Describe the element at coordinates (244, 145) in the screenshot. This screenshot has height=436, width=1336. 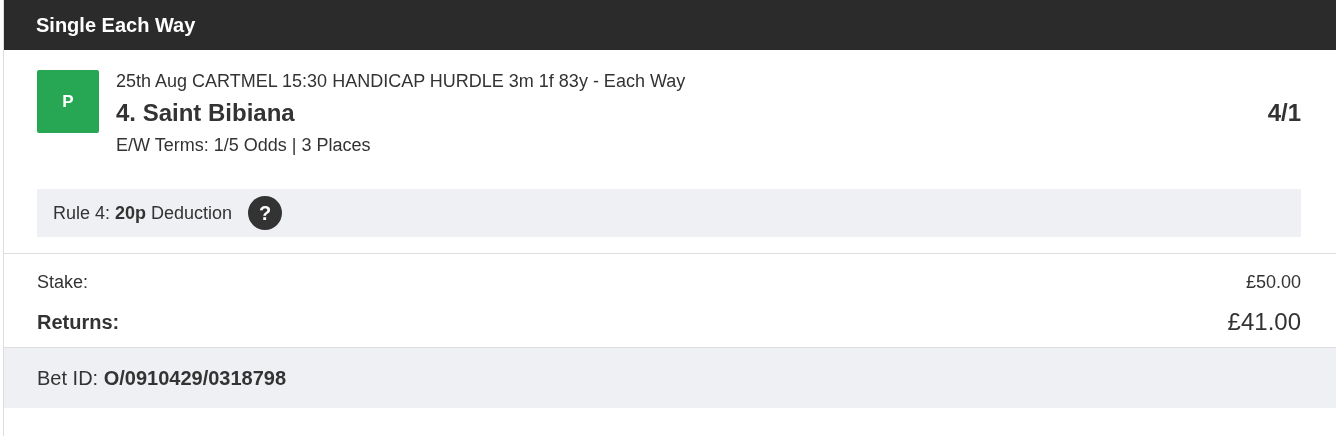
I see `each-way-terms: E/W Terms: 1/5 Odds | 3 Places` at that location.